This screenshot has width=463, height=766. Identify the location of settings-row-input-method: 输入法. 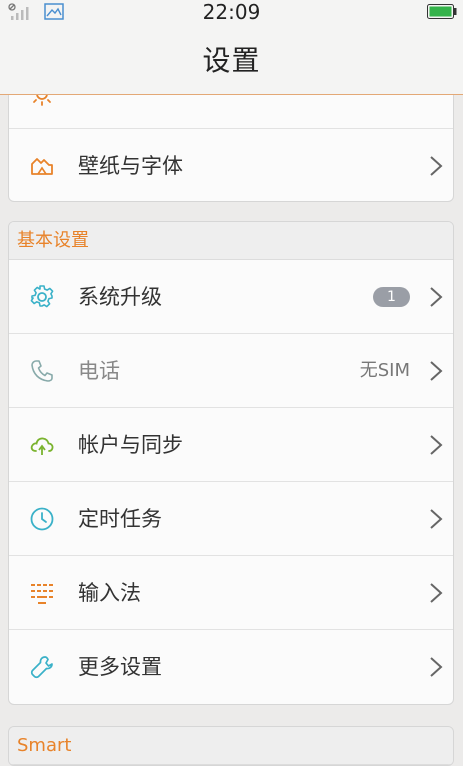
(231, 593).